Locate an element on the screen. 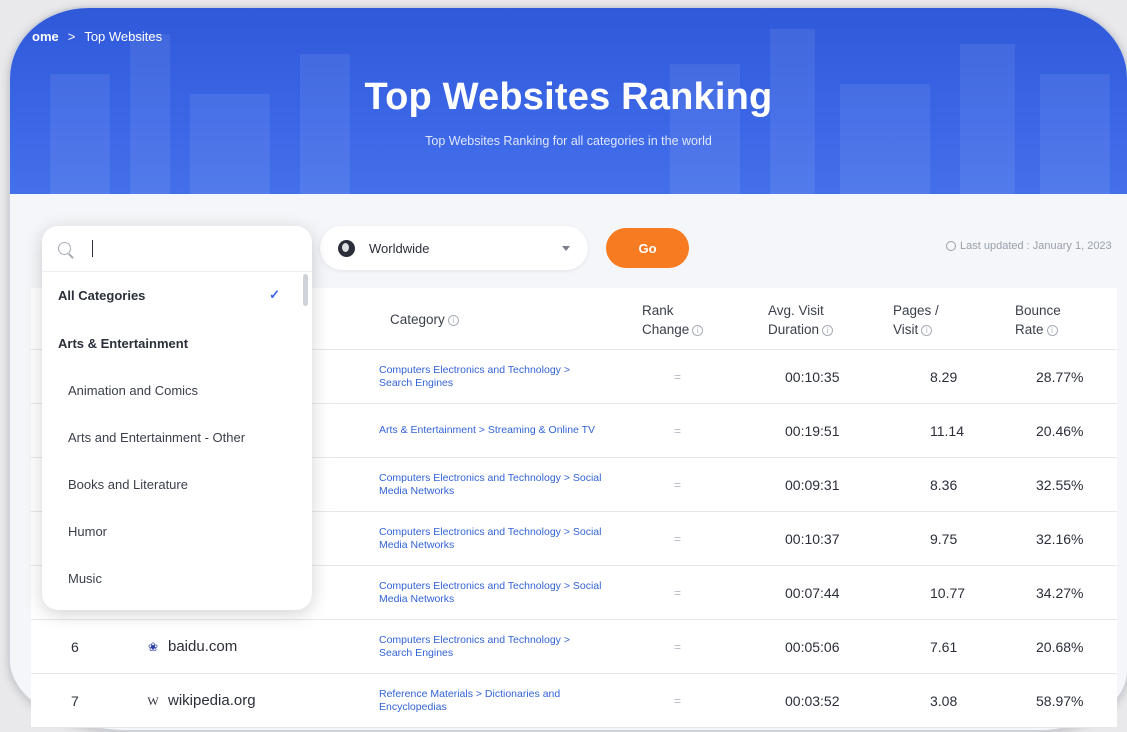  pages-cell: 10.77 is located at coordinates (948, 592).